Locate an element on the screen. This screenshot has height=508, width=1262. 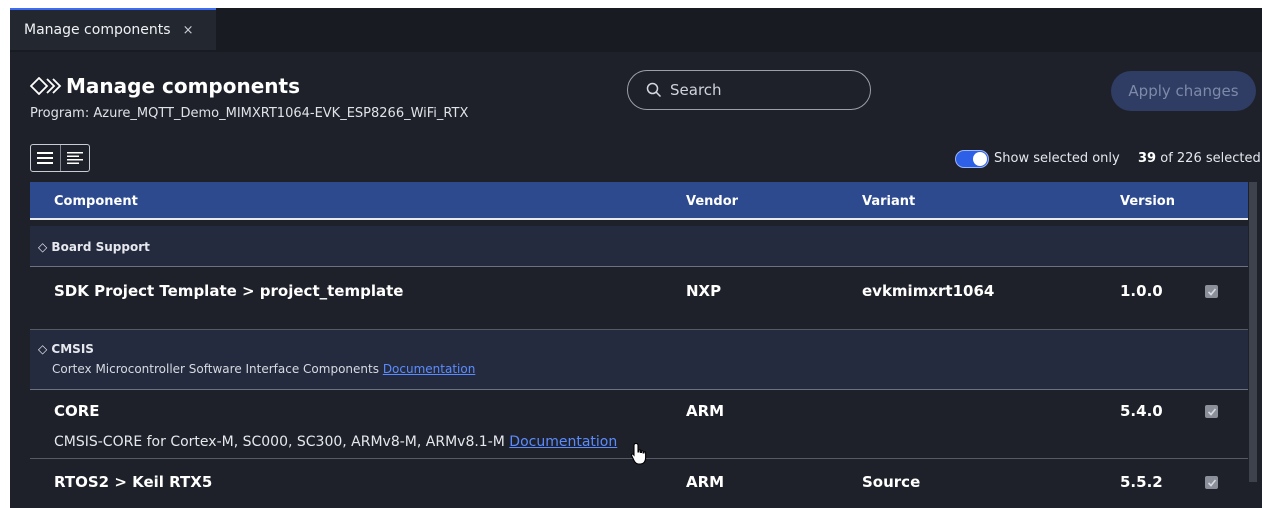
show-selected-label: Show selected only is located at coordinates (1057, 158).